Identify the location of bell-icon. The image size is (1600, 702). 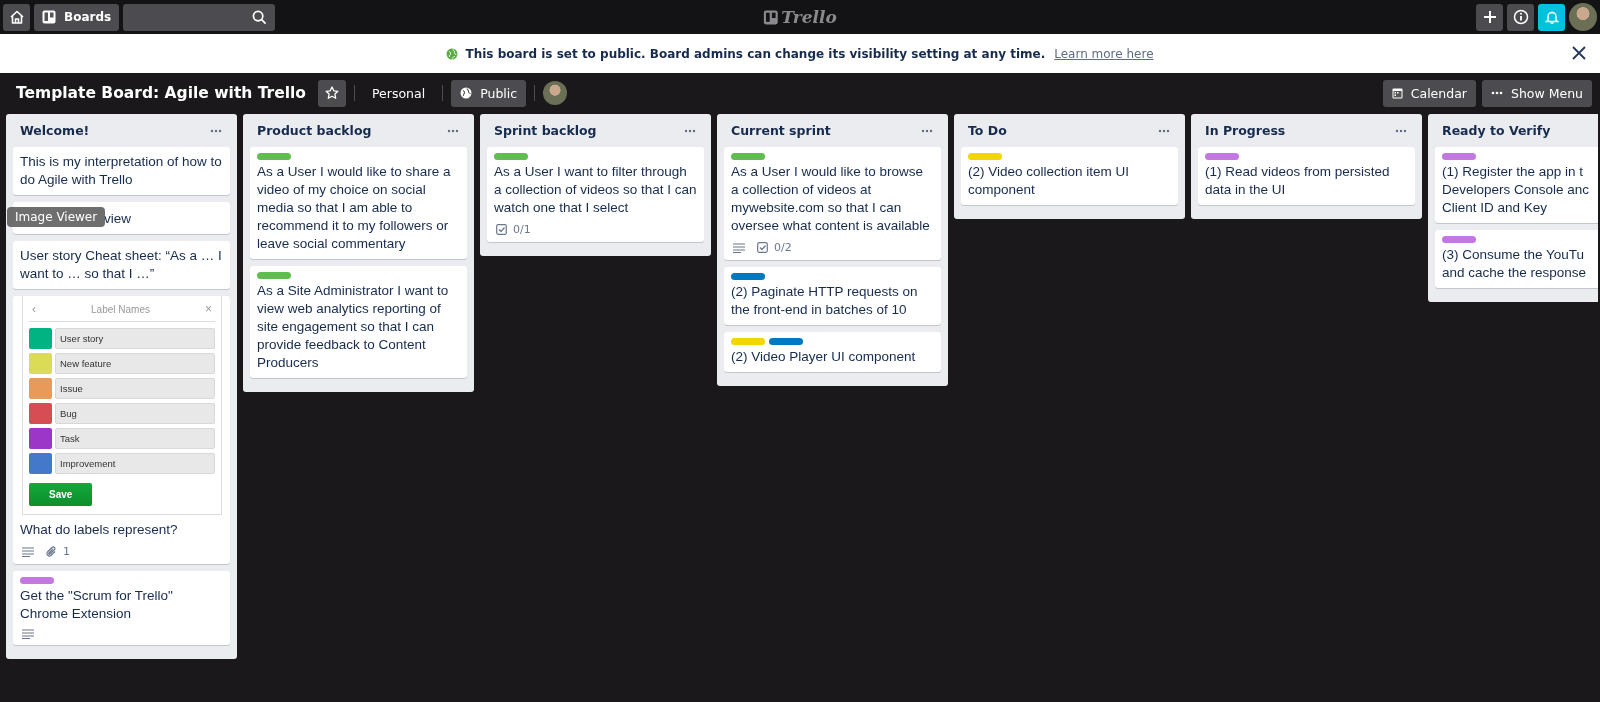
(1551, 17).